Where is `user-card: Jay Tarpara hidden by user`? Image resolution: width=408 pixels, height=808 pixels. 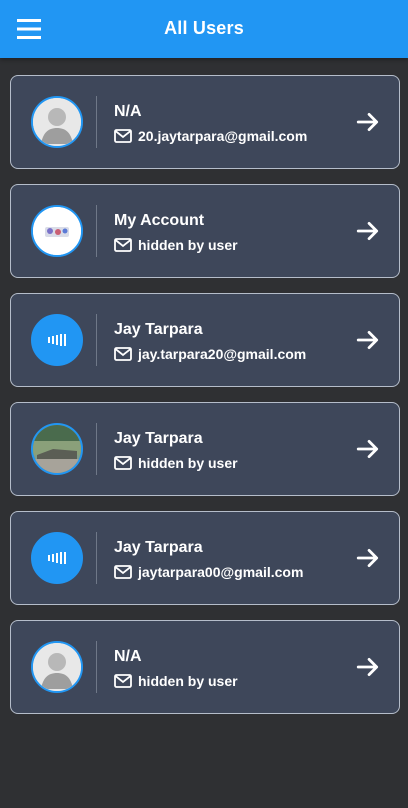
user-card: Jay Tarpara hidden by user is located at coordinates (205, 449).